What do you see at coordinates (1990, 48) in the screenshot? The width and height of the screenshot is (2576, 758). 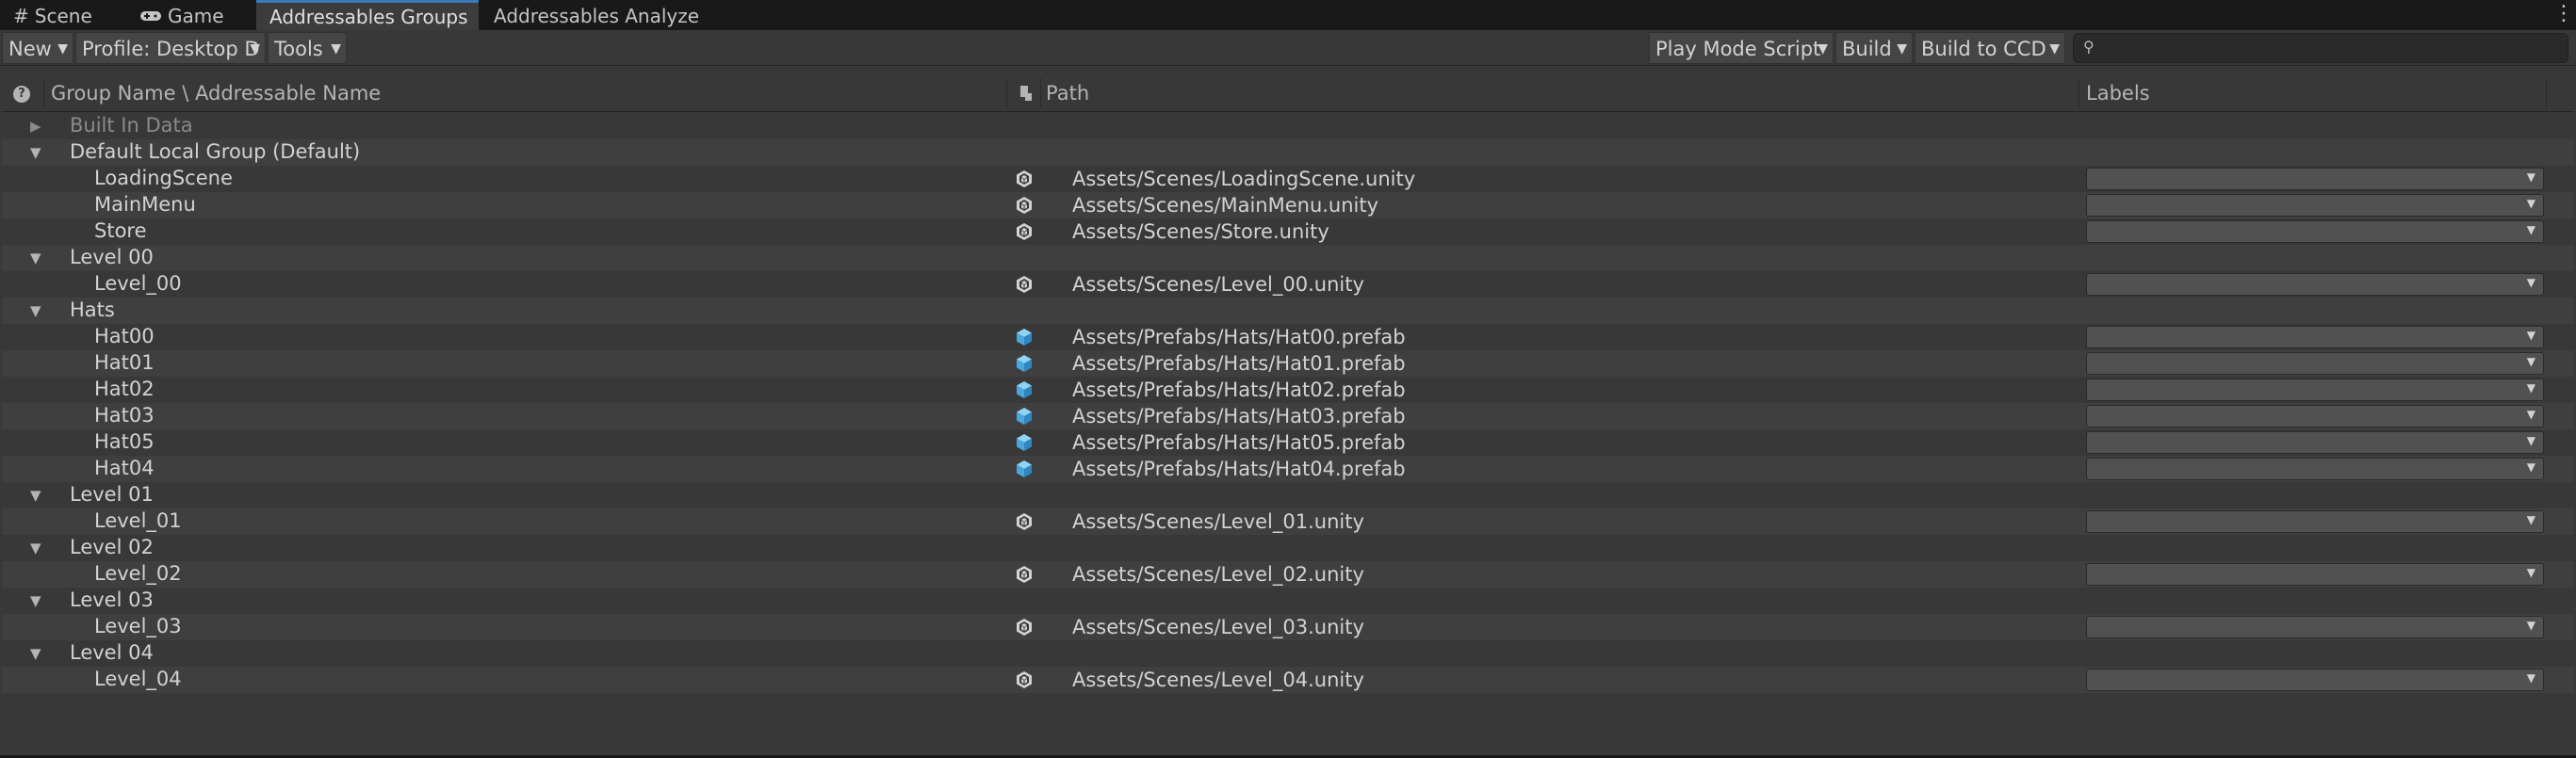 I see `build-to-ccd-dropdown: Build to CCD ▼` at bounding box center [1990, 48].